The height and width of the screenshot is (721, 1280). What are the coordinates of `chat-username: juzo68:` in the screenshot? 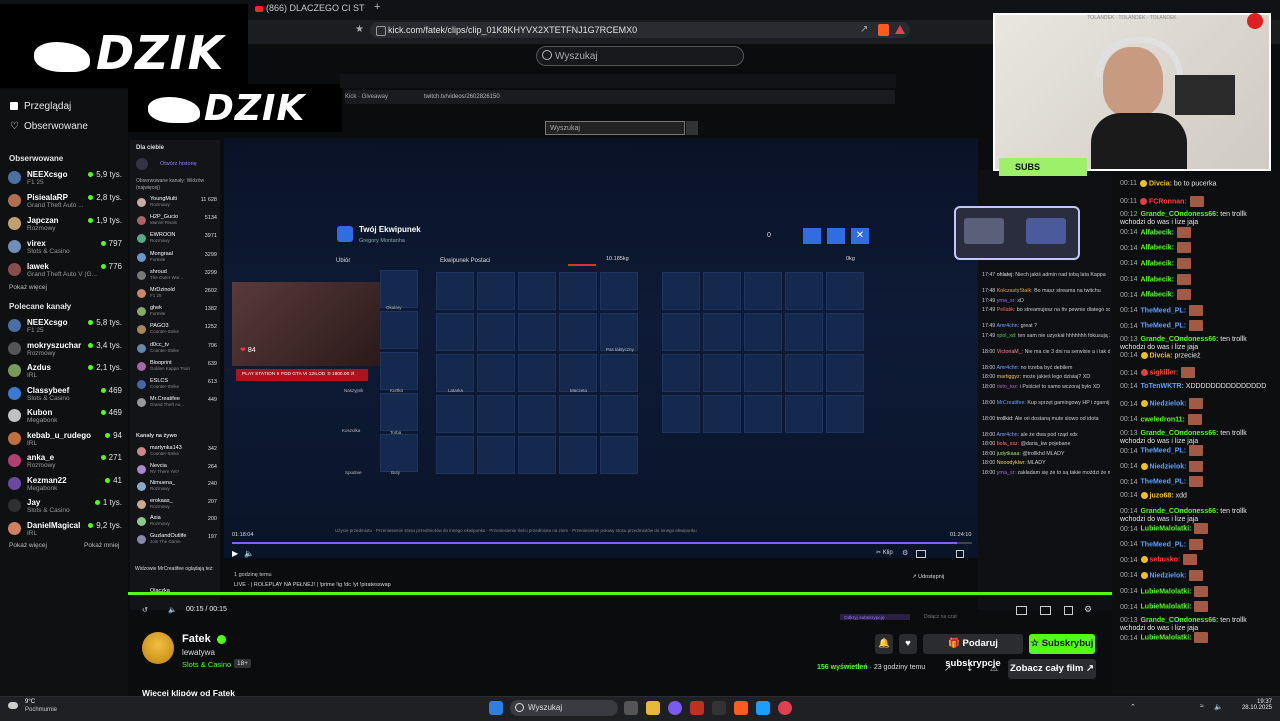 It's located at (1162, 495).